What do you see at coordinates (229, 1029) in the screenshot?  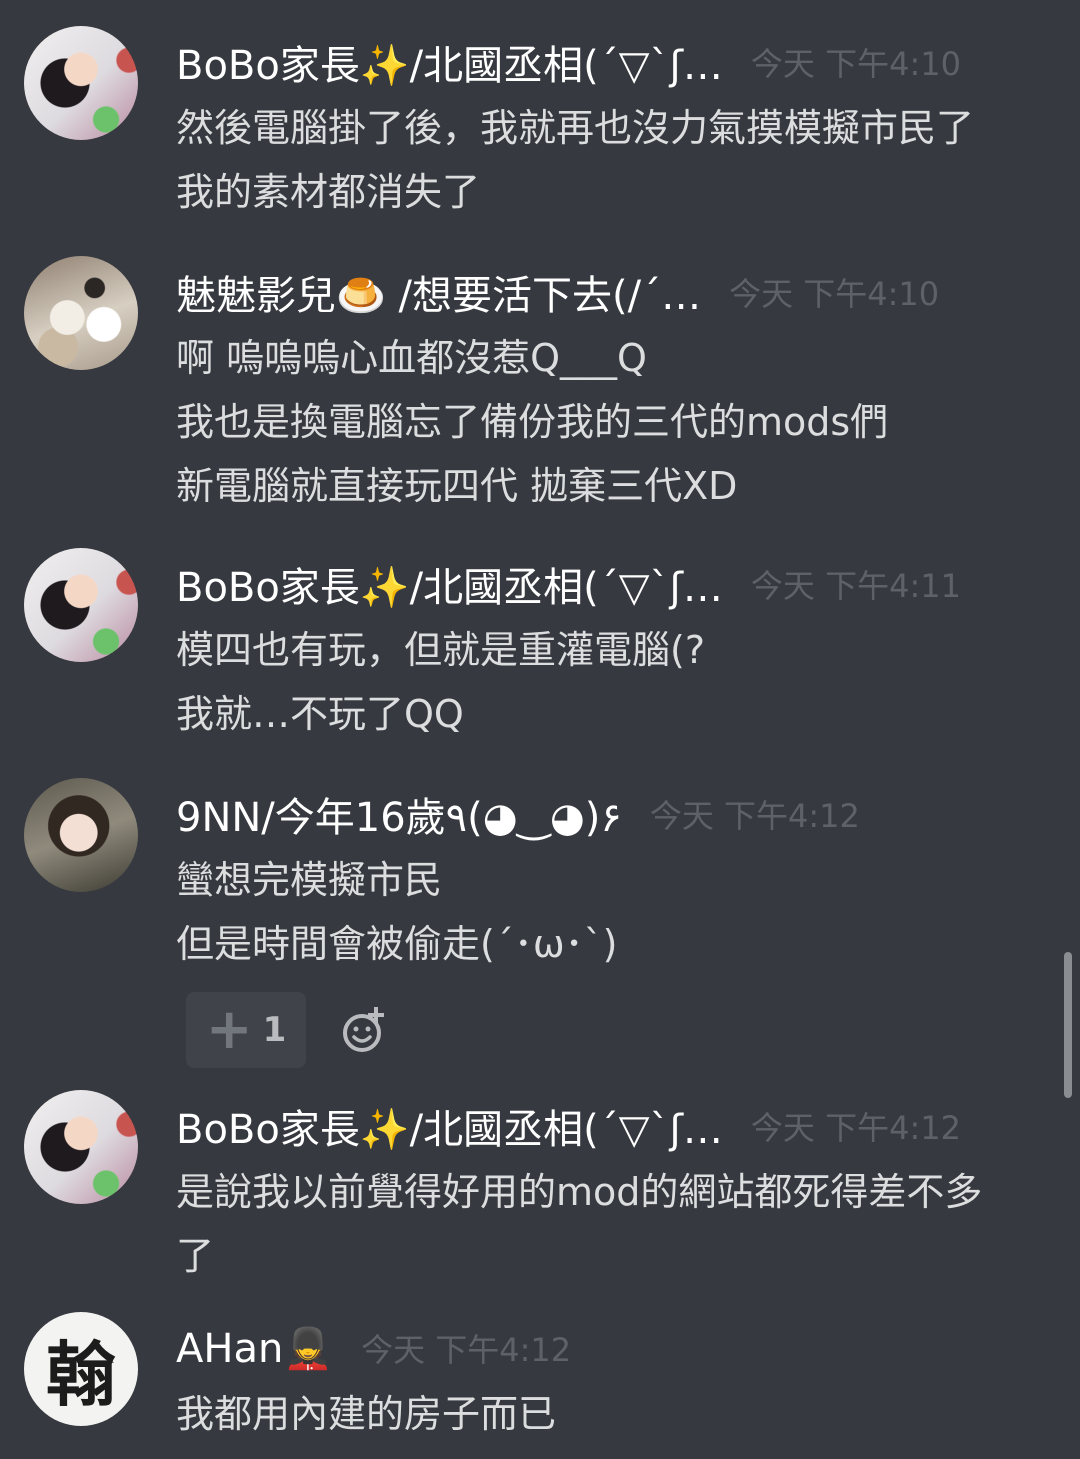 I see `plus-icon: +` at bounding box center [229, 1029].